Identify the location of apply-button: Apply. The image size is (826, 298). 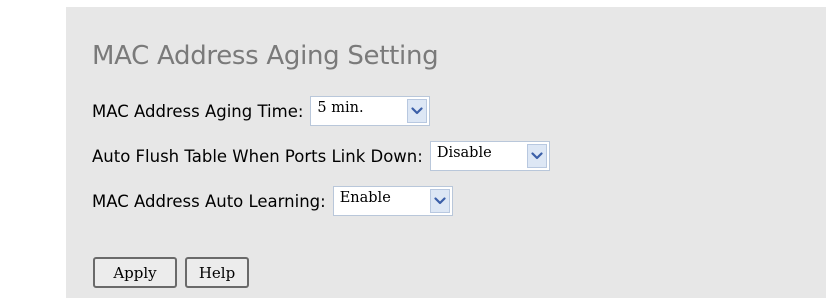
(135, 272).